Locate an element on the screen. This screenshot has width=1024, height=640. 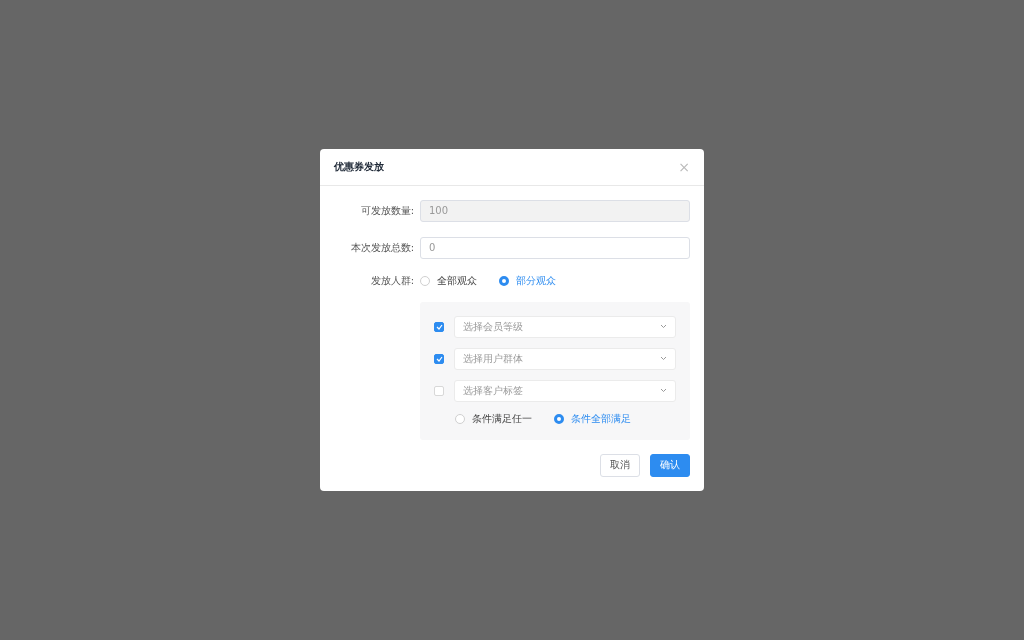
radio-option: 条件全部满足 is located at coordinates (592, 418).